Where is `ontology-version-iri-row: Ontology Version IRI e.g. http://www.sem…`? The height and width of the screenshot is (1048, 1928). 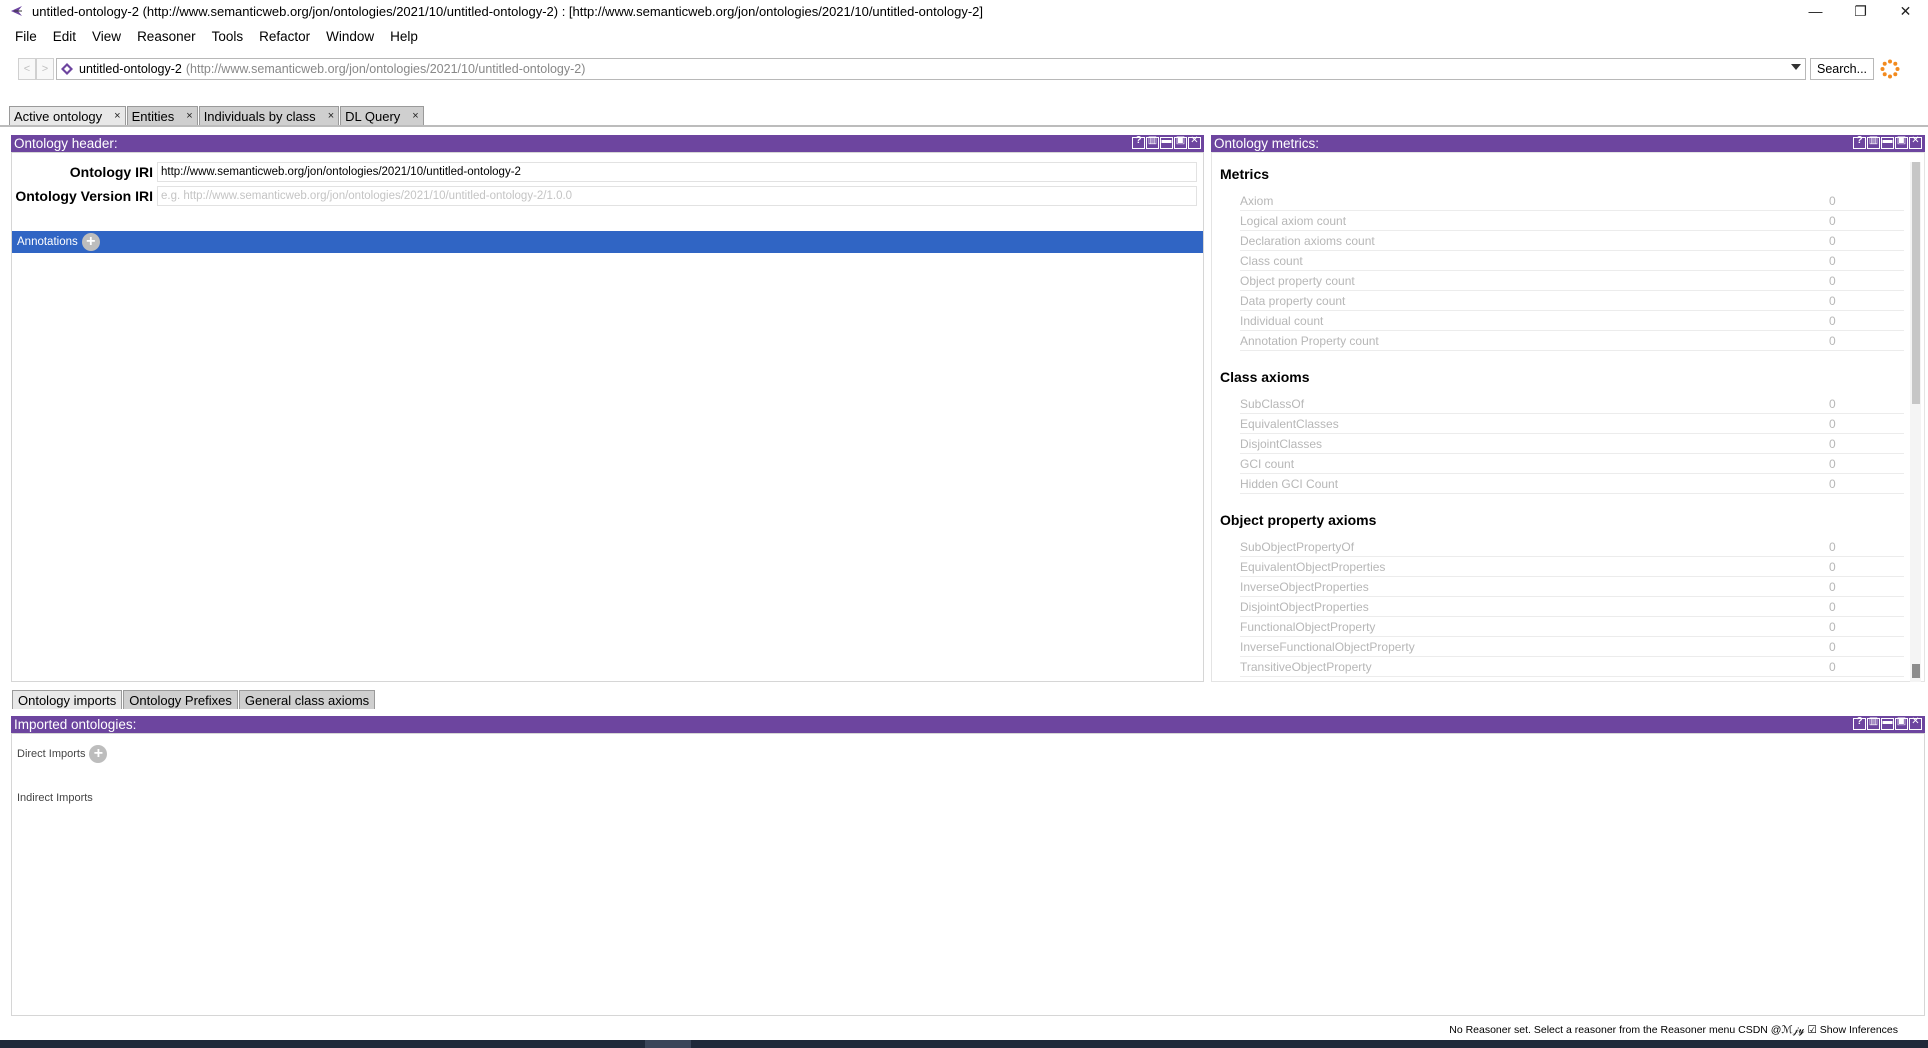 ontology-version-iri-row: Ontology Version IRI e.g. http://www.sem… is located at coordinates (600, 196).